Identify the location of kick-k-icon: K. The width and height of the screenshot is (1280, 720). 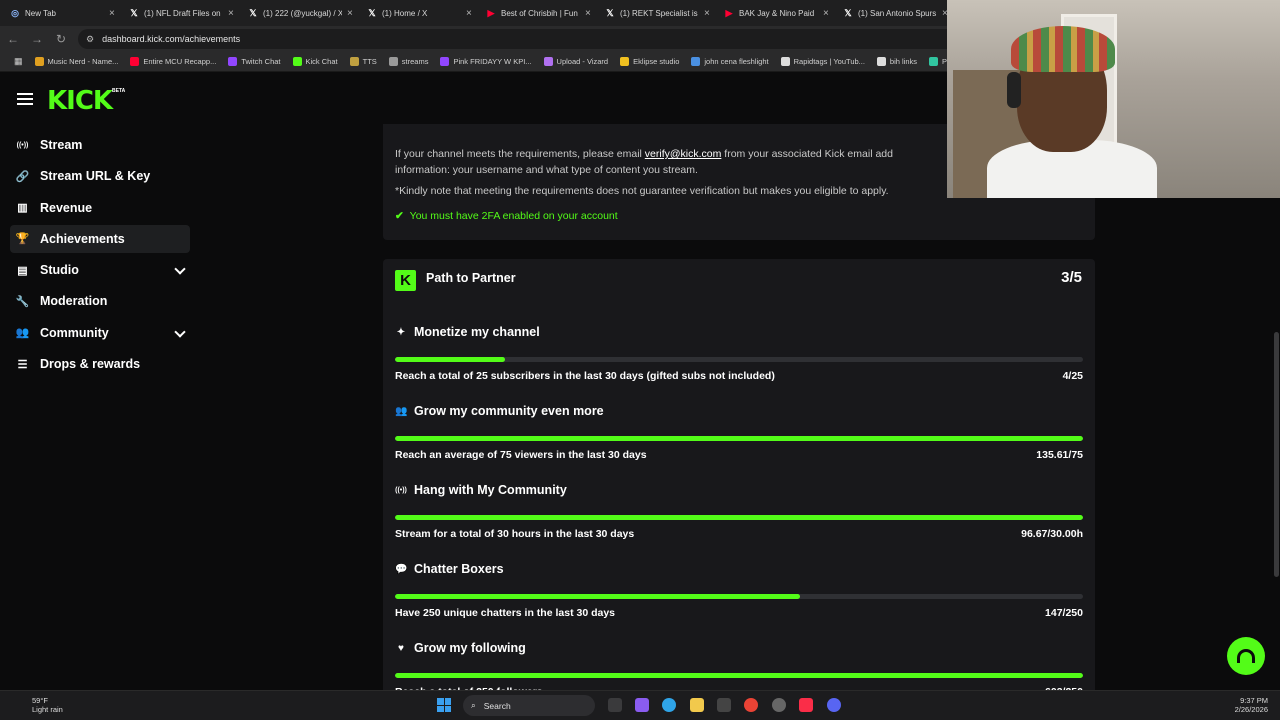
(405, 280).